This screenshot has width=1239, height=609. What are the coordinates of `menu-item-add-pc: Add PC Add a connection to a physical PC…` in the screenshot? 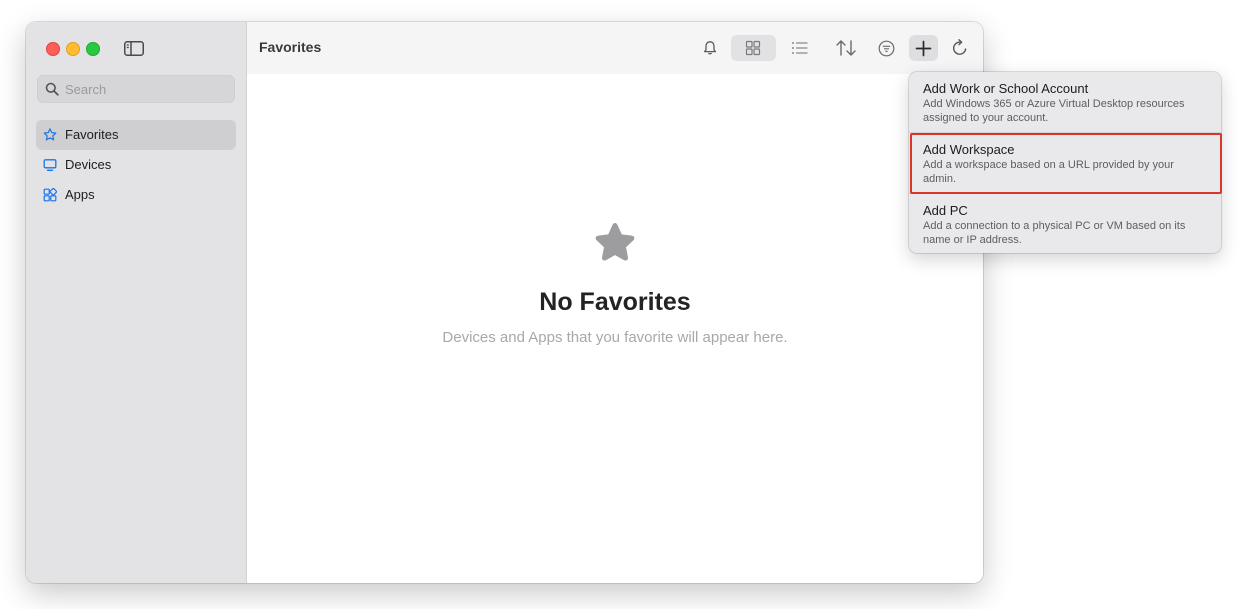 It's located at (1065, 224).